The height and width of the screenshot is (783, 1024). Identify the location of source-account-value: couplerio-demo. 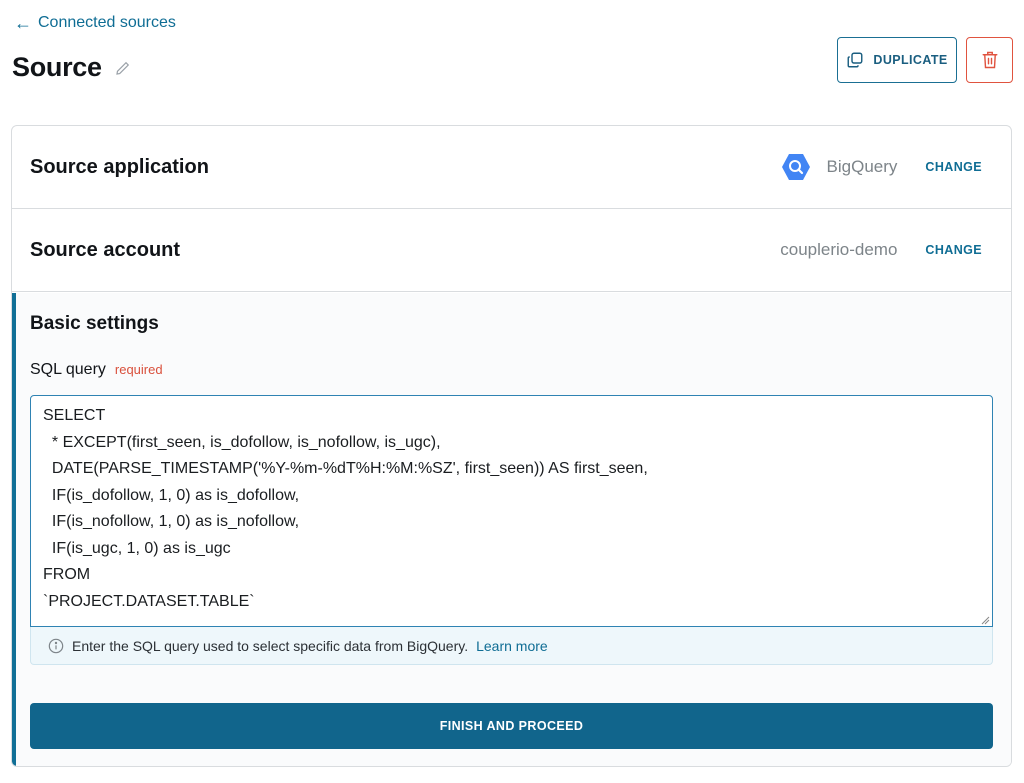
(839, 249).